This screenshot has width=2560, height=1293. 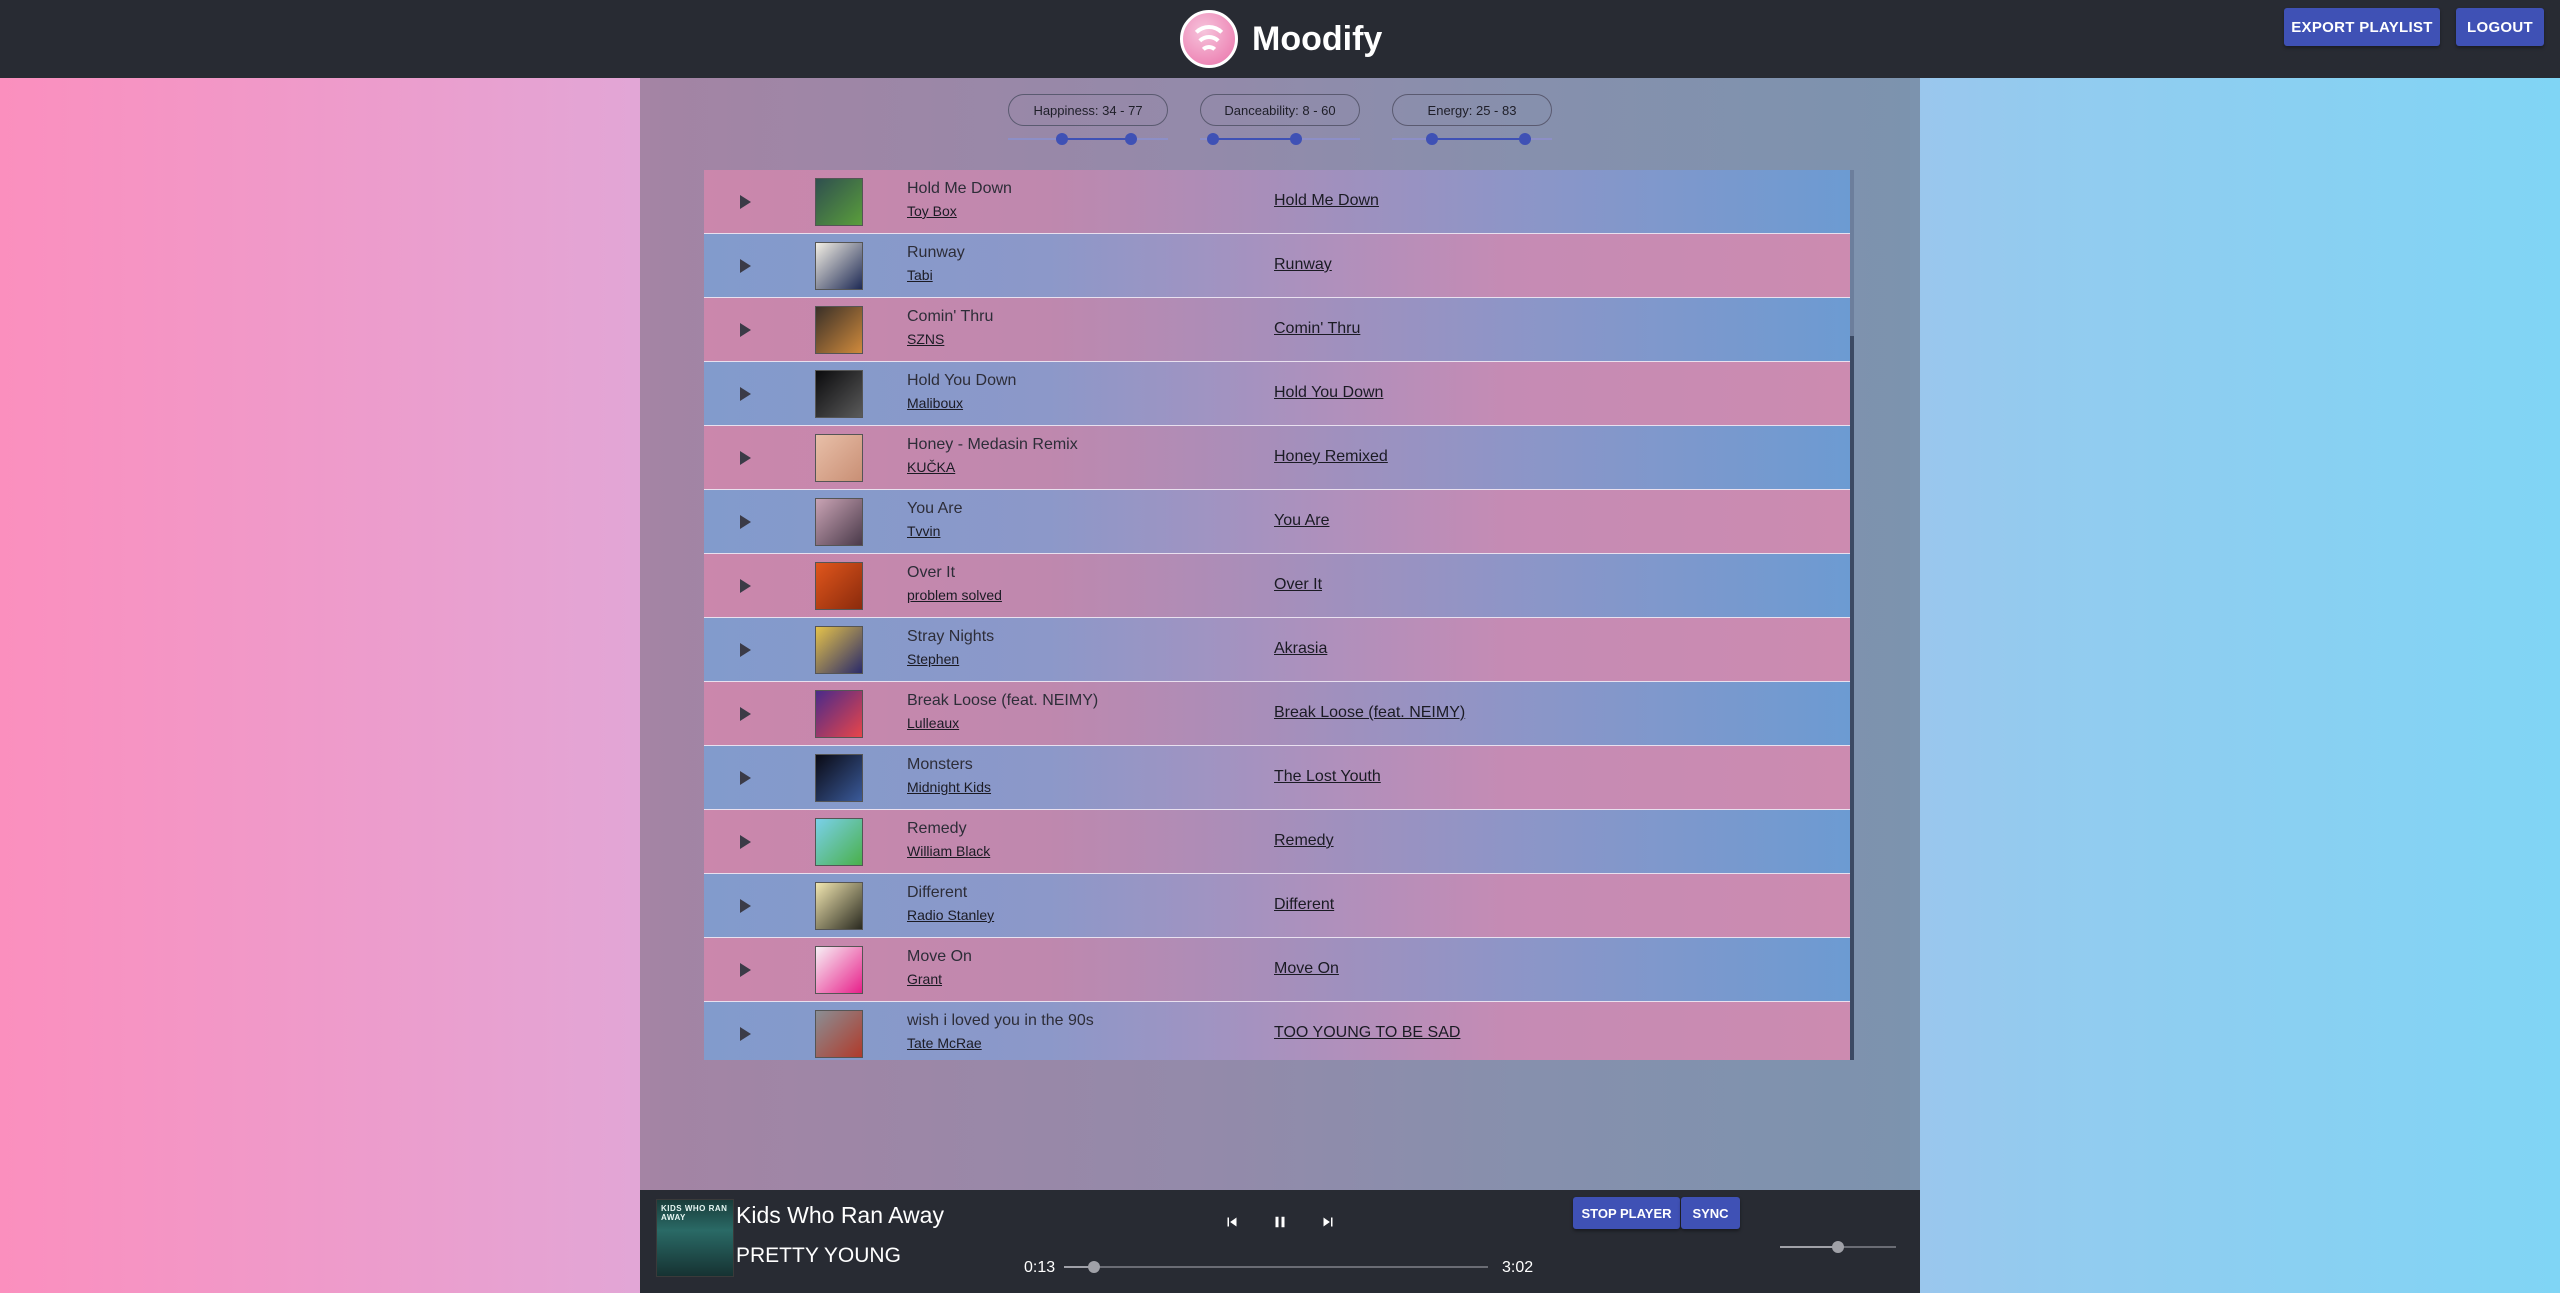 What do you see at coordinates (925, 339) in the screenshot?
I see `track-artist-link: SZNS` at bounding box center [925, 339].